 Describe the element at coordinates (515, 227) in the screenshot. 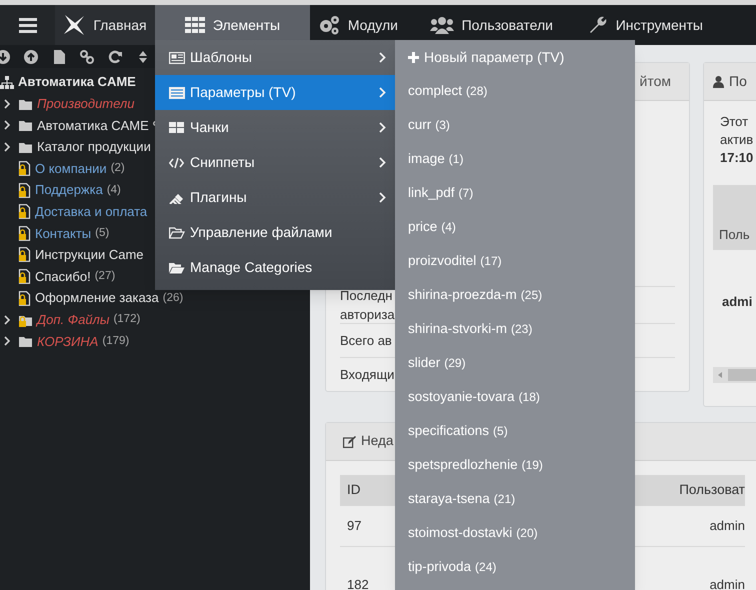

I see `submenu-item: price (4)` at that location.